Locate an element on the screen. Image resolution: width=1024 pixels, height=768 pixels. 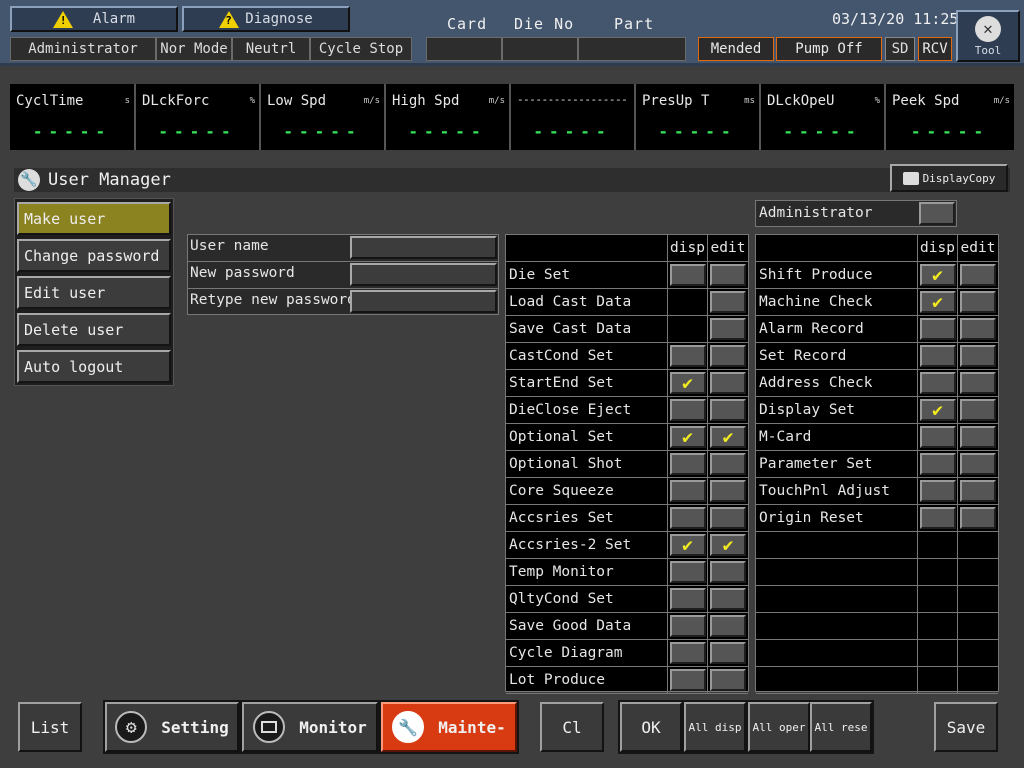
edit-checkbox-set-record is located at coordinates (978, 356).